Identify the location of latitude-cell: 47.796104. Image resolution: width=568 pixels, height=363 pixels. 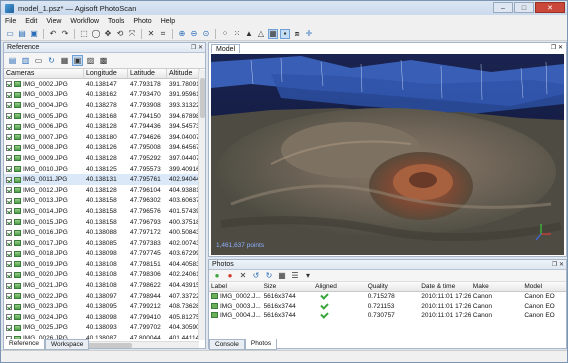
(147, 190).